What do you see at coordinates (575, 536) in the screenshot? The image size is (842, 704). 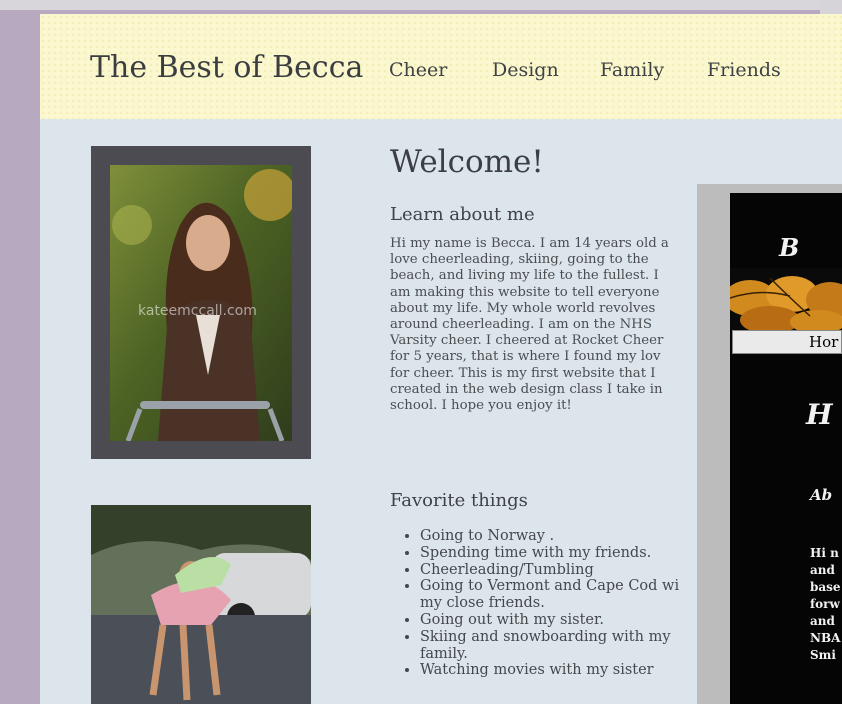 I see `list-item: Going to Norway .` at bounding box center [575, 536].